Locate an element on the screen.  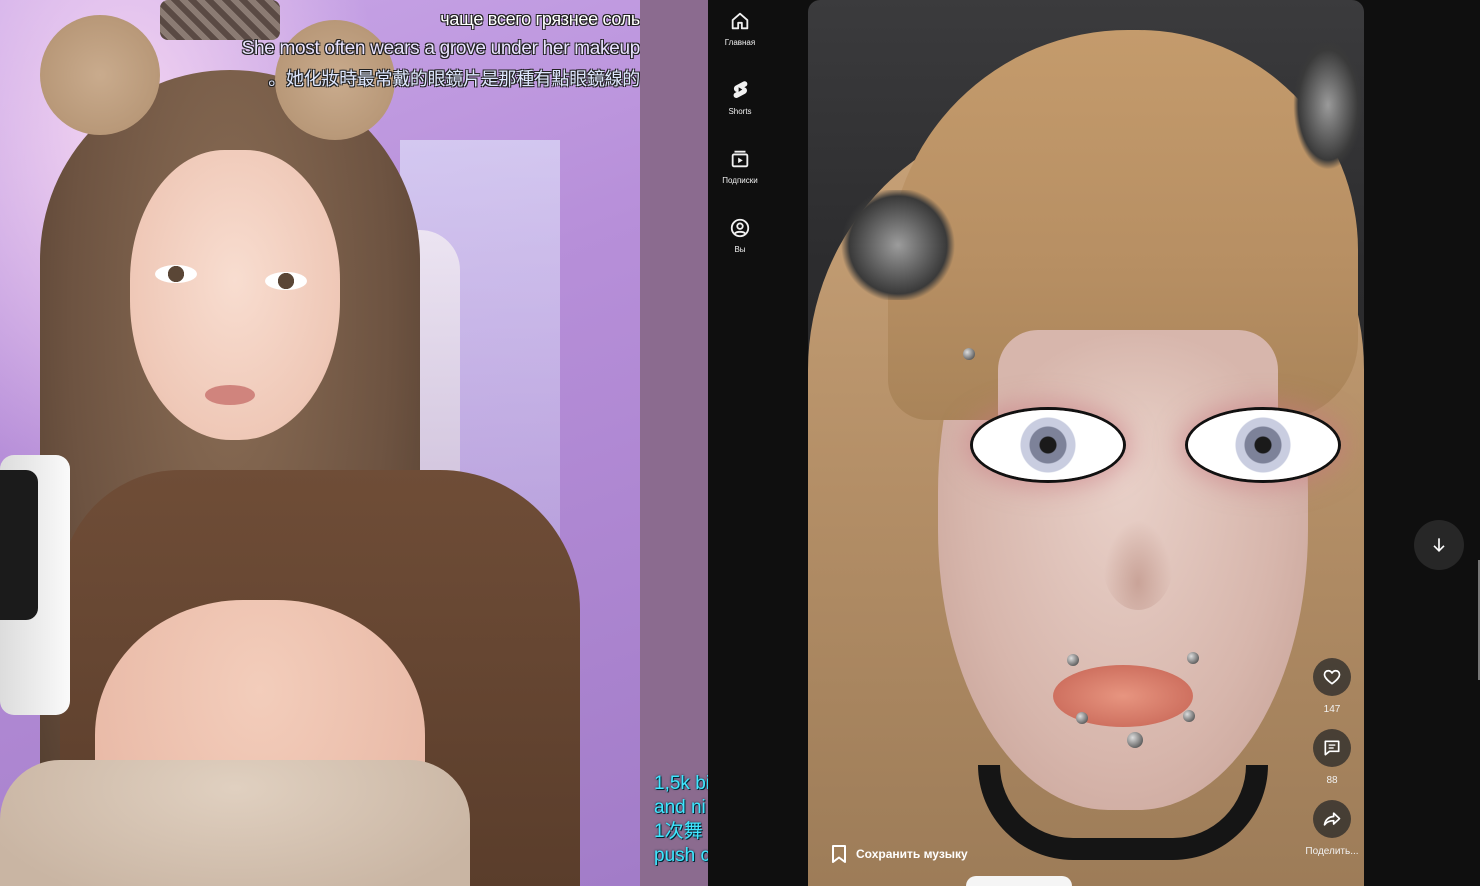
home-icon is located at coordinates (740, 21).